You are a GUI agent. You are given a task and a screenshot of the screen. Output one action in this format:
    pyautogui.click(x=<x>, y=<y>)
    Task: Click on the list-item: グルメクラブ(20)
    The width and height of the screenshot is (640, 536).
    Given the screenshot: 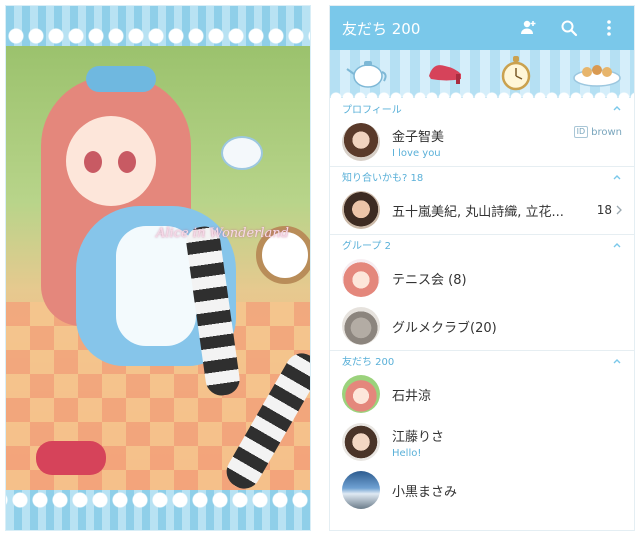 What is the action you would take?
    pyautogui.click(x=482, y=326)
    